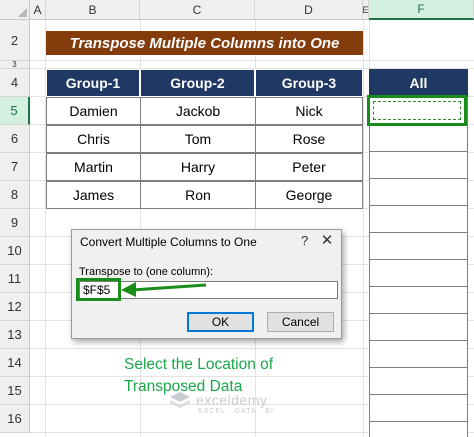 The height and width of the screenshot is (437, 474). I want to click on table-cell: Nick, so click(309, 111).